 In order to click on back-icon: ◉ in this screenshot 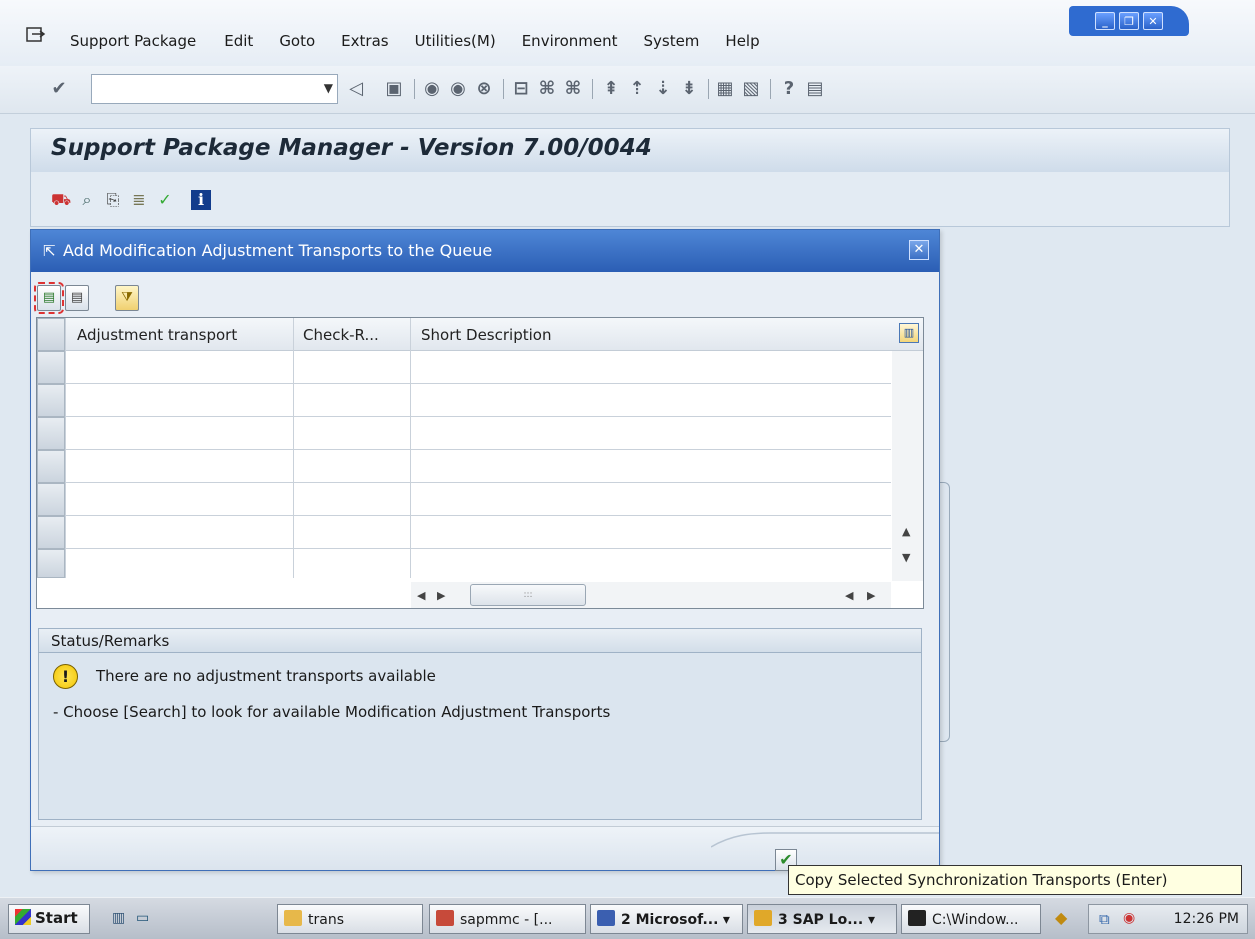, I will do `click(432, 89)`.